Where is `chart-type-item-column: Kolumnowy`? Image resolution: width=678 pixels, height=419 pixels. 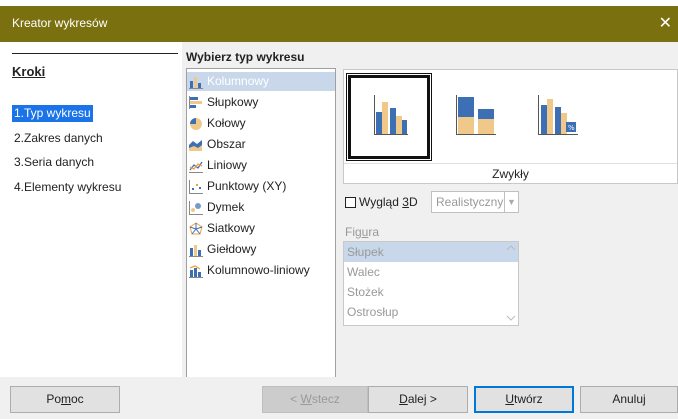
chart-type-item-column: Kolumnowy is located at coordinates (261, 81).